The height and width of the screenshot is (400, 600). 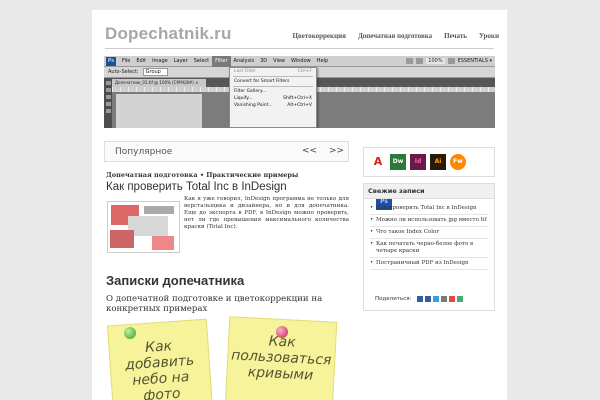 What do you see at coordinates (130, 333) in the screenshot?
I see `green-pushpin-icon` at bounding box center [130, 333].